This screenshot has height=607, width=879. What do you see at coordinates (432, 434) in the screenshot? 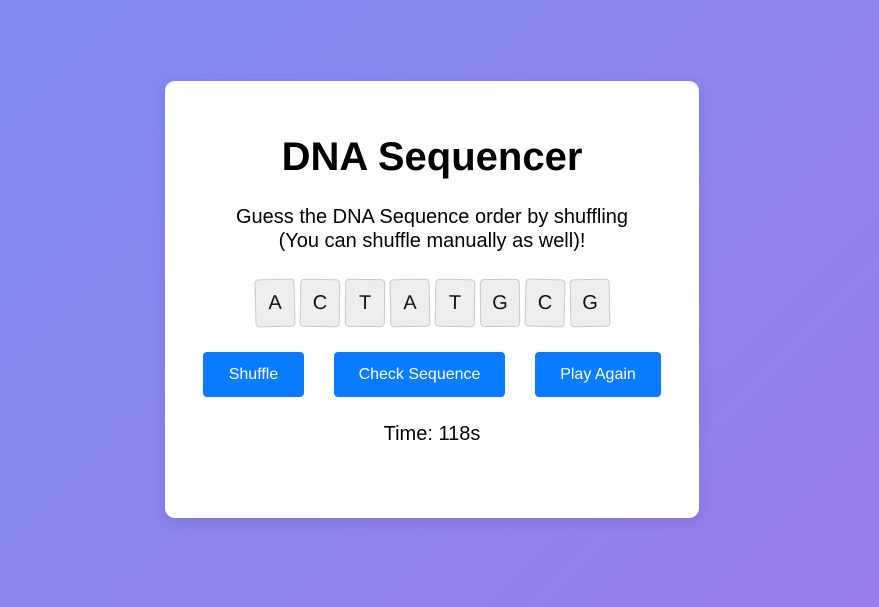
I see `timer-display: Time: 118s` at bounding box center [432, 434].